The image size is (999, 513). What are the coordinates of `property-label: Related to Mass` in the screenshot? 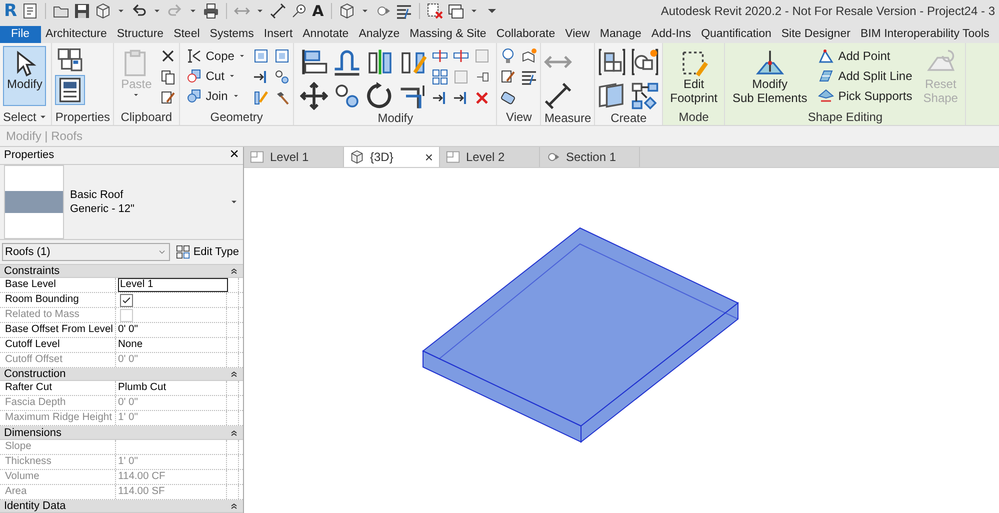 It's located at (58, 315).